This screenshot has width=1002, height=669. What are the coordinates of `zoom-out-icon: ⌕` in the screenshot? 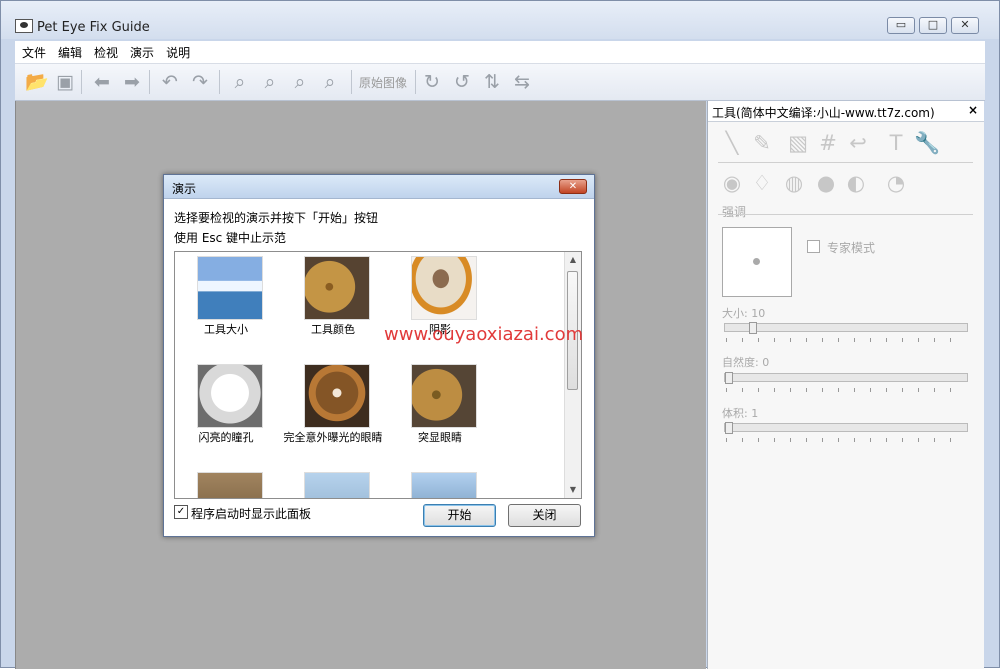 It's located at (270, 82).